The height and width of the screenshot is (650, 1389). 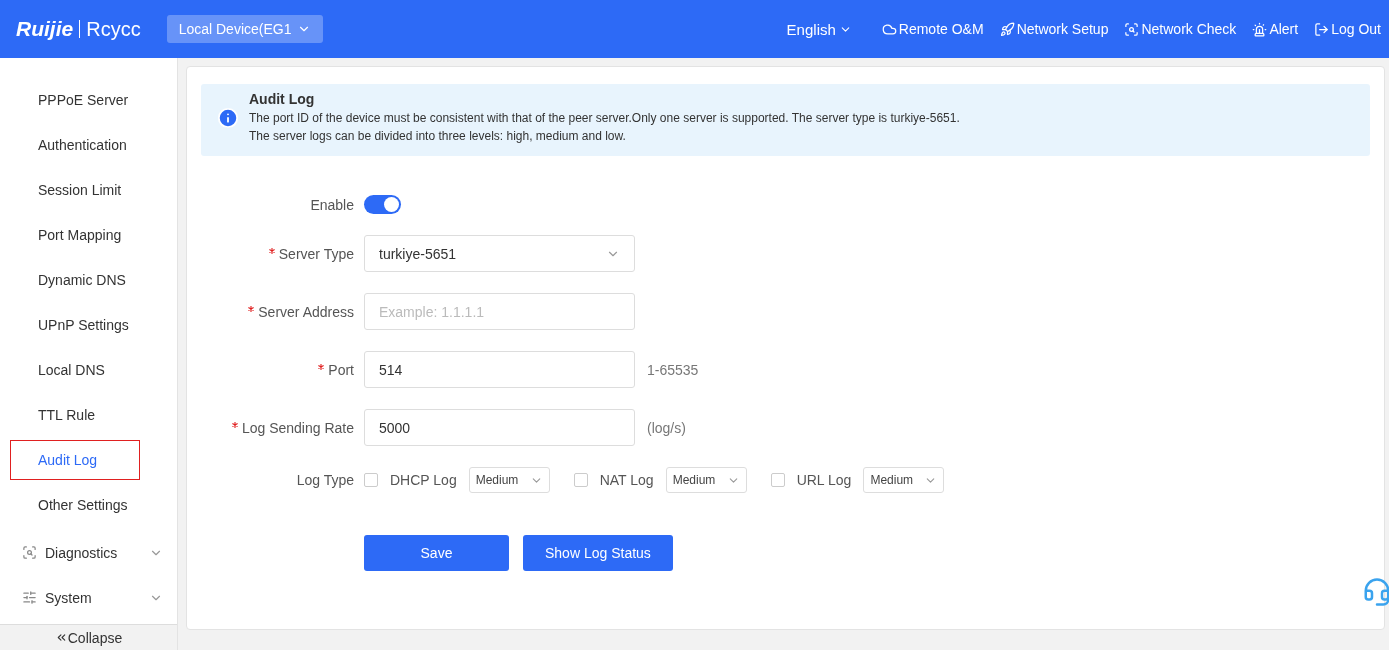 What do you see at coordinates (75, 505) in the screenshot?
I see `sidebar-item: Other Settings` at bounding box center [75, 505].